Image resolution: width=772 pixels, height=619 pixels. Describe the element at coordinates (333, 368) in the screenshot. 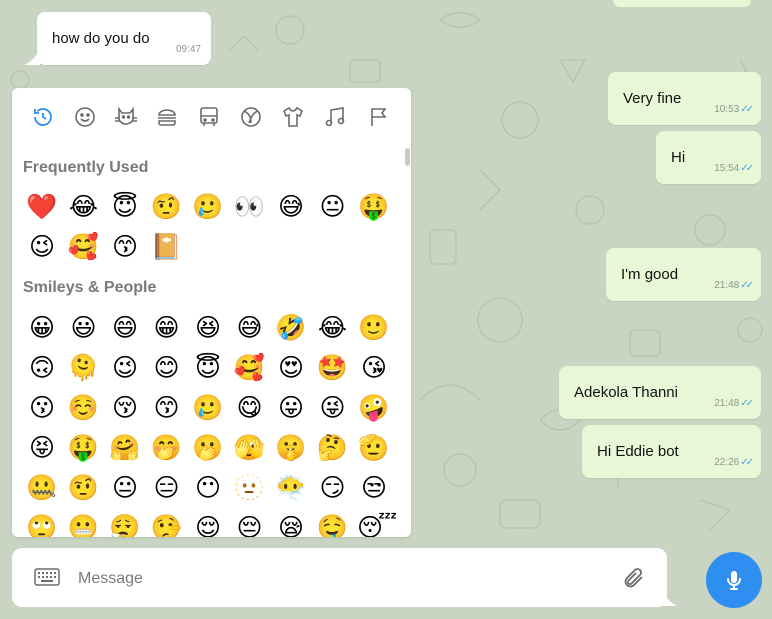

I see `emoji-button: 🤩` at that location.